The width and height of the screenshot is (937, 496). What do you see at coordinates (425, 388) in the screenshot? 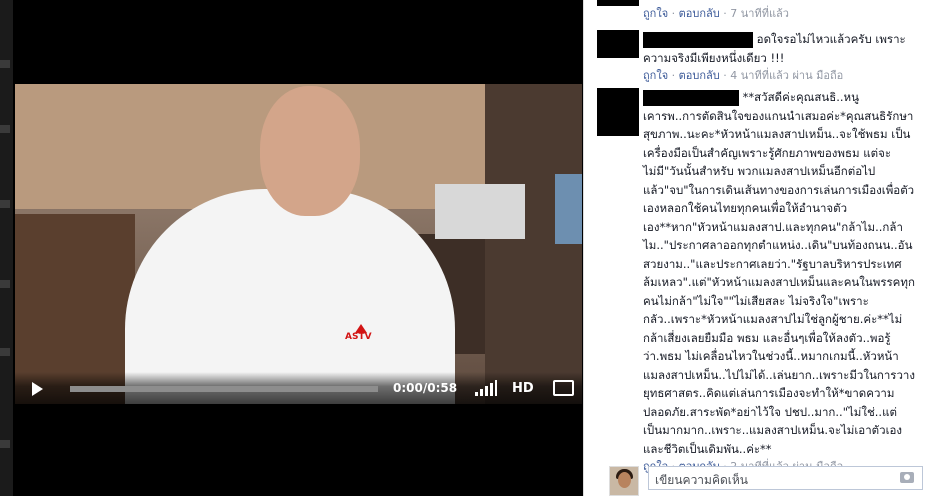
I see `time-display: 0:00/0:58` at bounding box center [425, 388].